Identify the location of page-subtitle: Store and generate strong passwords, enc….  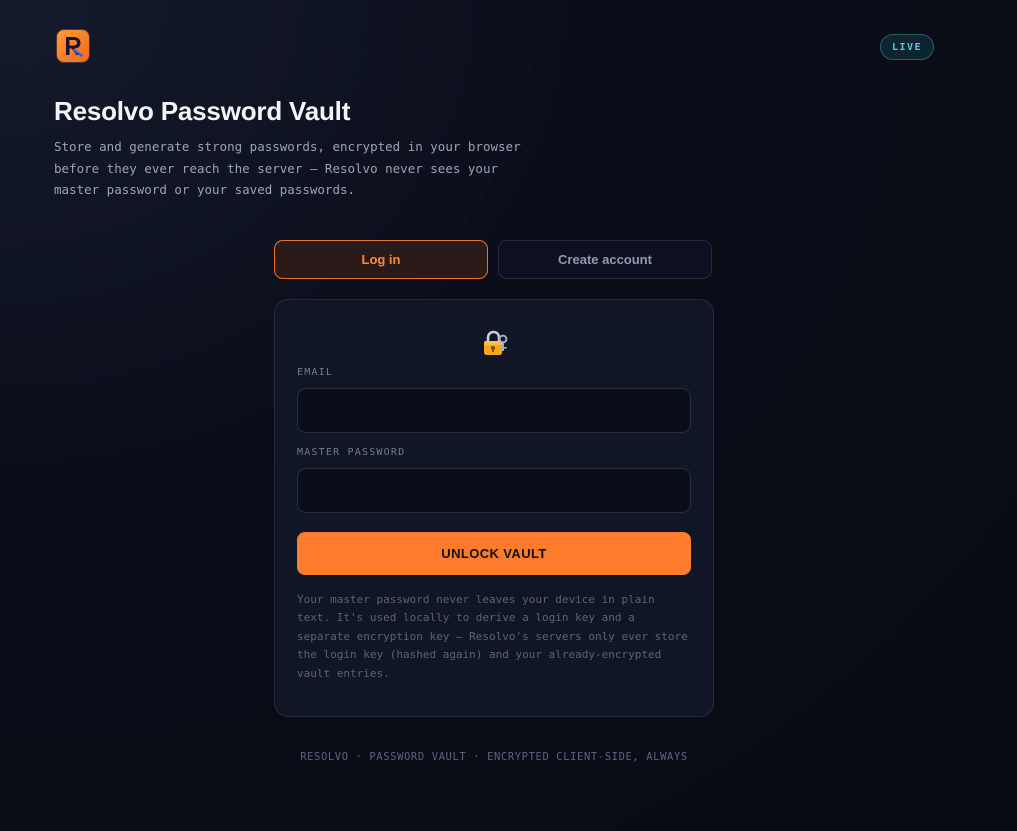
(287, 168).